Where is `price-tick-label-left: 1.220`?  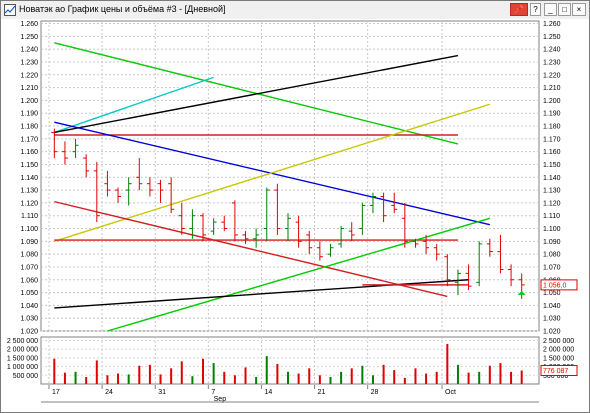
price-tick-label-left: 1.220 is located at coordinates (29, 75).